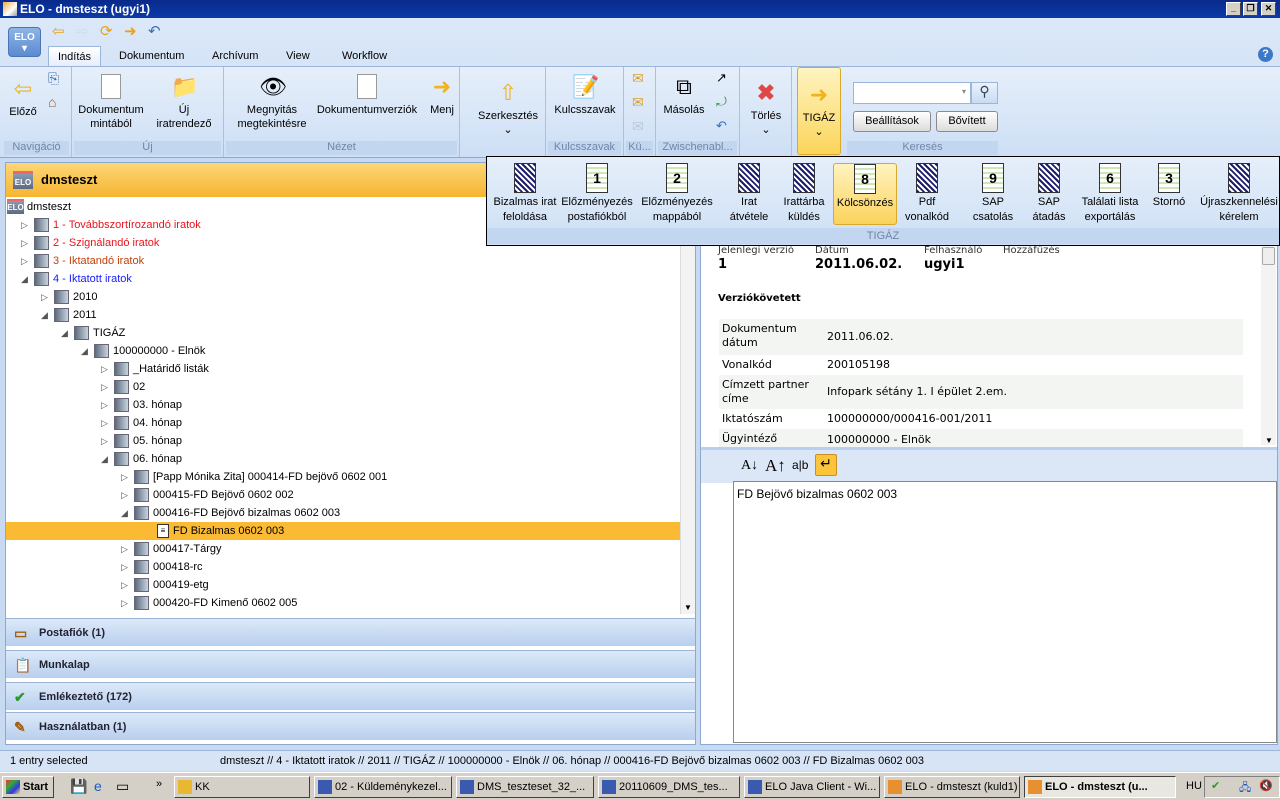 This screenshot has height=800, width=1280. I want to click on minimize-button: _, so click(1233, 9).